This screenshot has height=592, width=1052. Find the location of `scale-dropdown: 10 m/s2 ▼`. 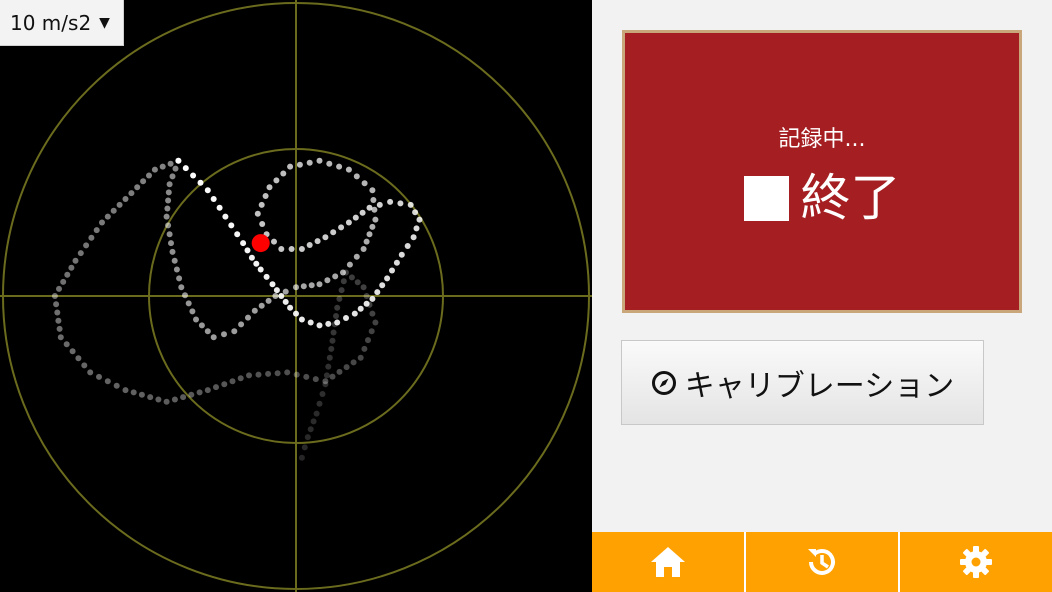

scale-dropdown: 10 m/s2 ▼ is located at coordinates (62, 23).